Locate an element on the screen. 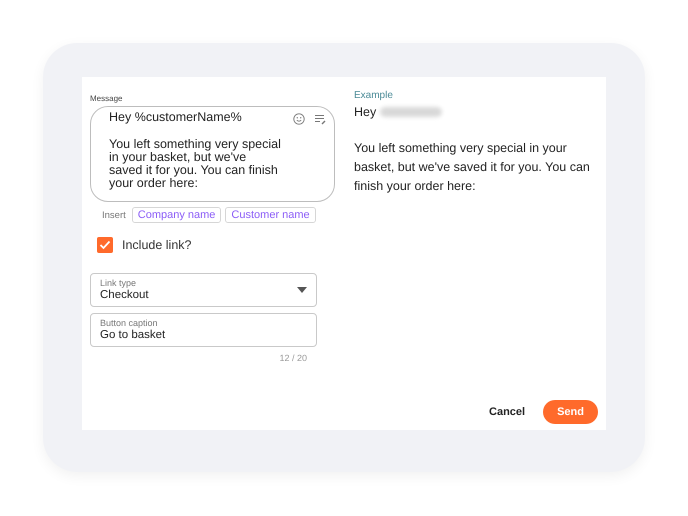 This screenshot has width=688, height=516. greeting-text: Hey is located at coordinates (365, 112).